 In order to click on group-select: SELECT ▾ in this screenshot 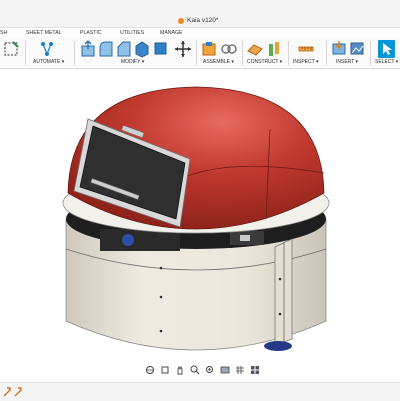, I will do `click(386, 62)`.